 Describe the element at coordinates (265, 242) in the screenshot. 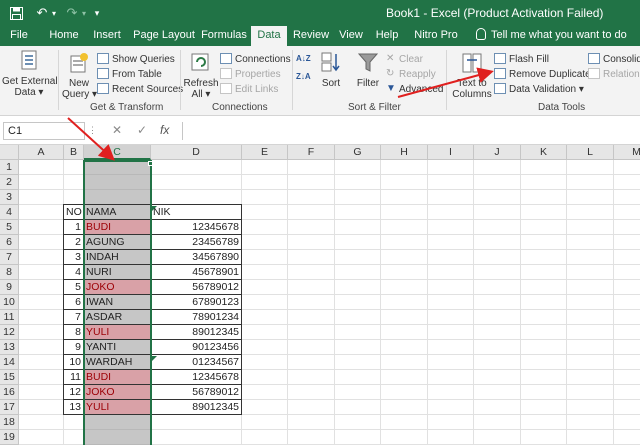

I see `cell-e6` at that location.